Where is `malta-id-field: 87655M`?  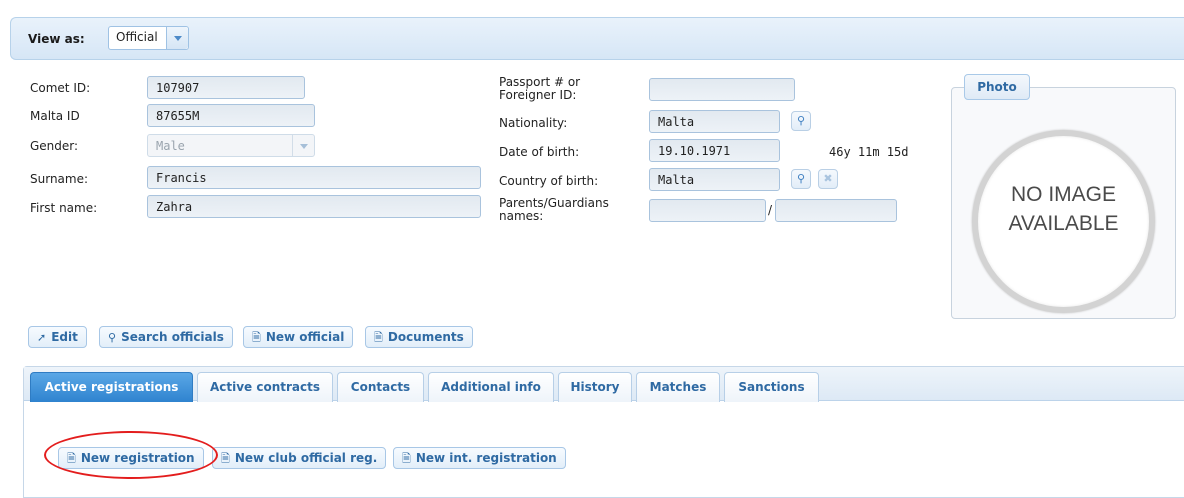 malta-id-field: 87655M is located at coordinates (231, 115).